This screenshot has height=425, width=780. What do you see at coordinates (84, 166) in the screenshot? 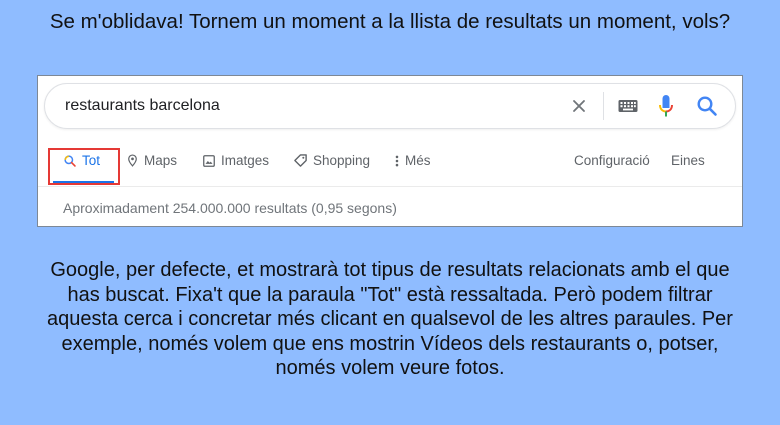
I see `highlight-box` at bounding box center [84, 166].